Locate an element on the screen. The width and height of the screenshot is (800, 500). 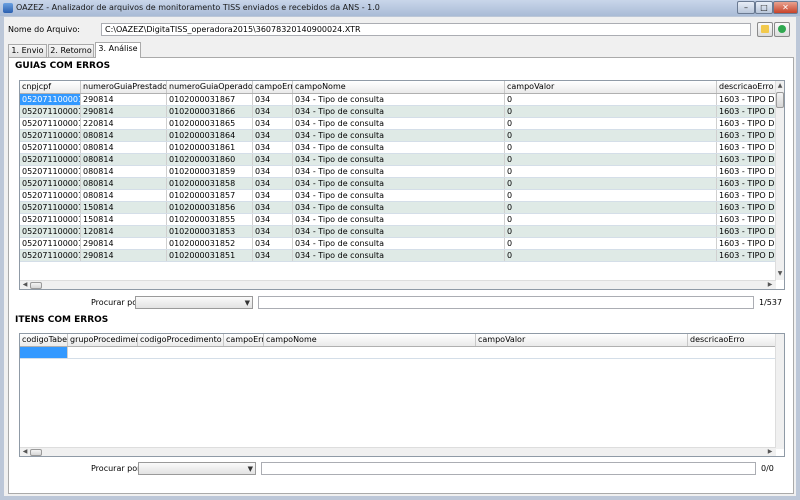
tab-envio: 1. Envio is located at coordinates (27, 50).